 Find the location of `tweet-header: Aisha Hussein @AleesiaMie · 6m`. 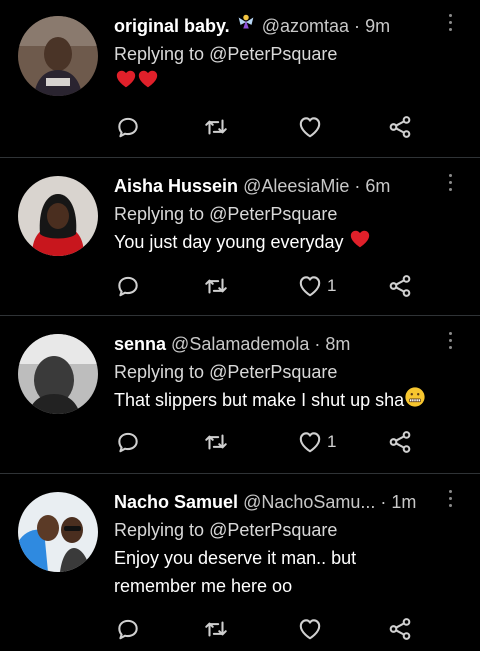

tweet-header: Aisha Hussein @AleesiaMie · 6m is located at coordinates (277, 186).